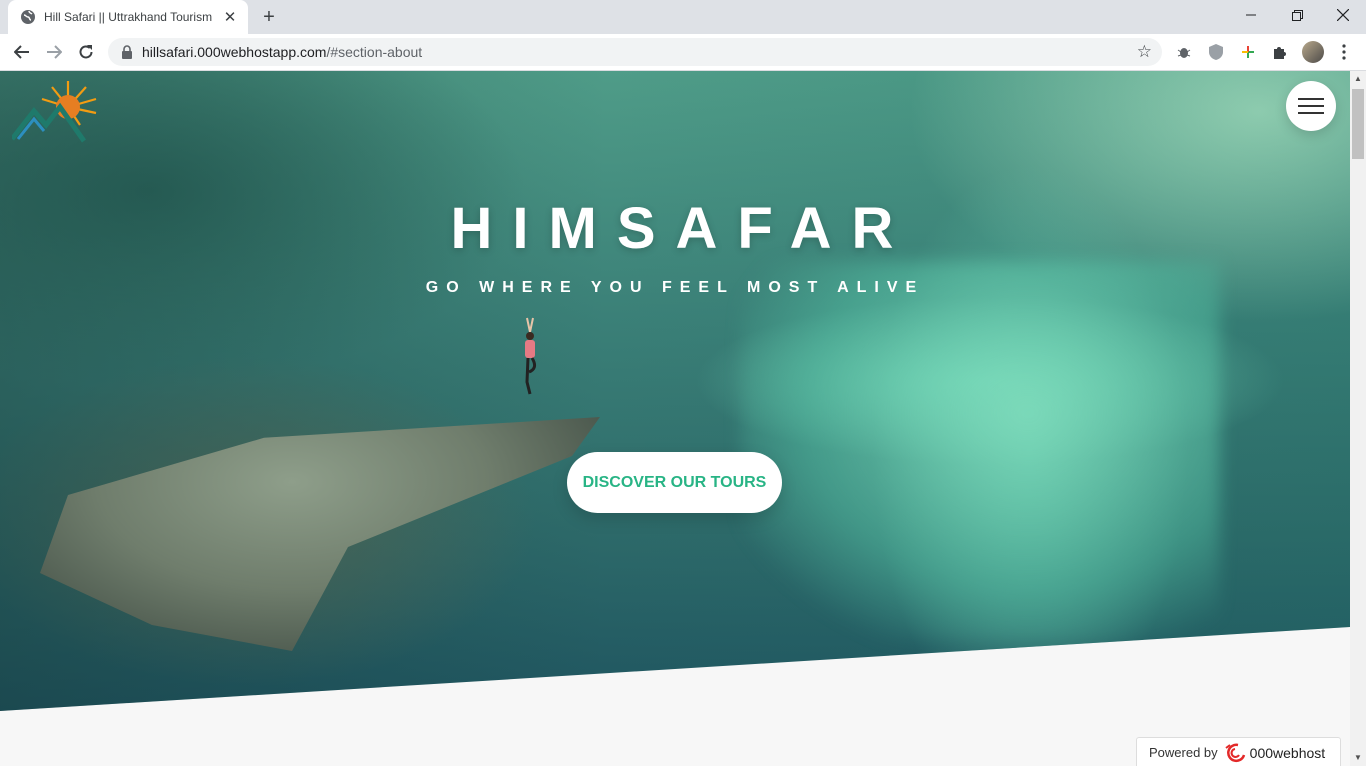 The height and width of the screenshot is (766, 1366). Describe the element at coordinates (22, 52) in the screenshot. I see `back-icon` at that location.